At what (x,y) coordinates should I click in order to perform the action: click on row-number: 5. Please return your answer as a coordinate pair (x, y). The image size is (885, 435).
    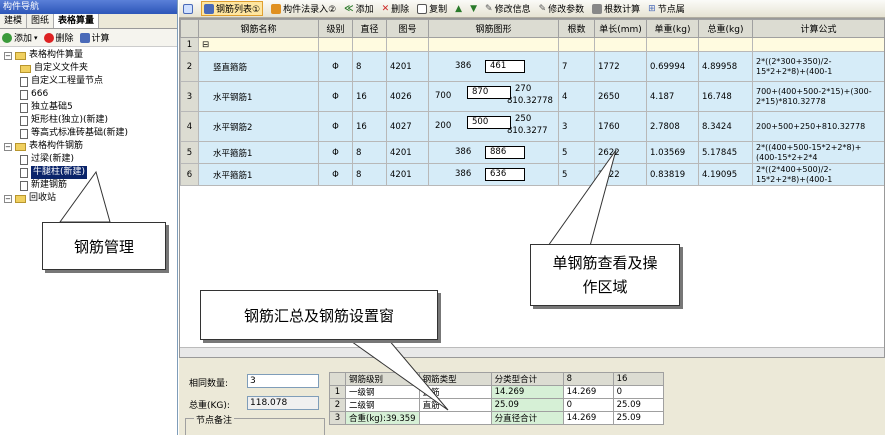
    Looking at the image, I should click on (189, 152).